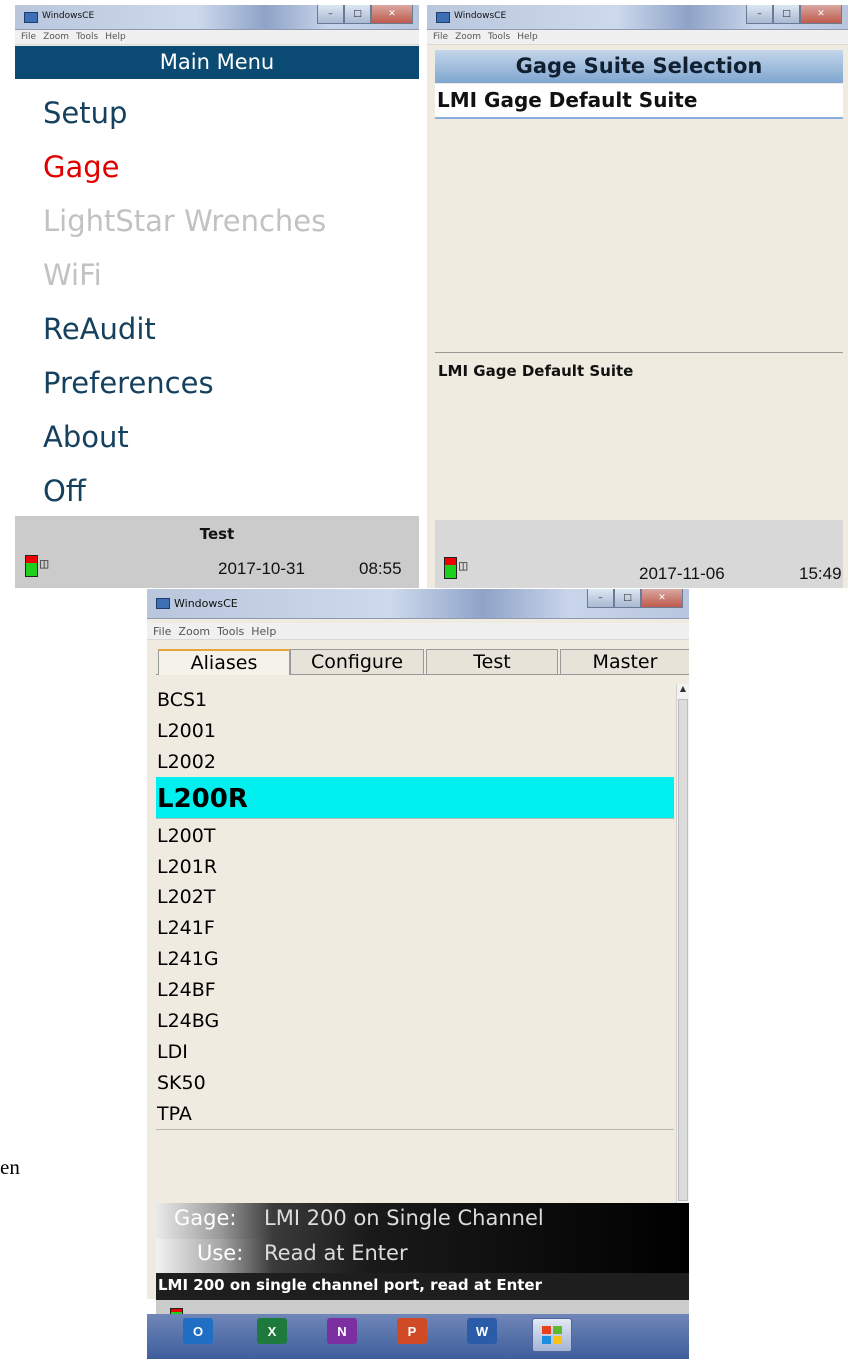  I want to click on alias-row: L2001, so click(415, 730).